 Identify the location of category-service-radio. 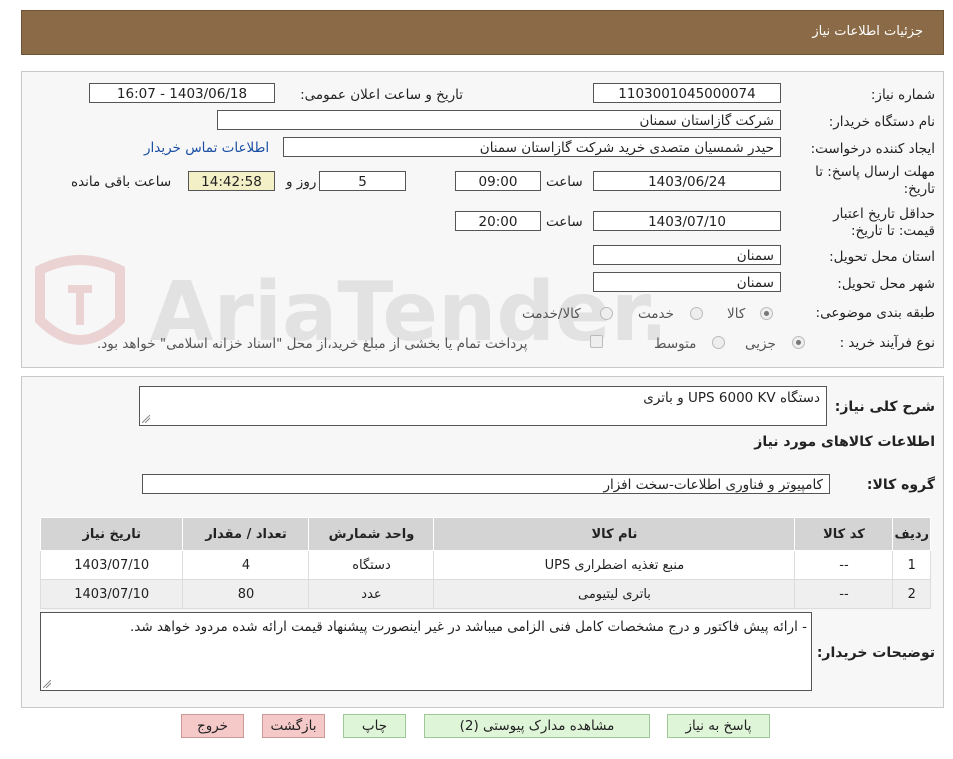
(696, 313).